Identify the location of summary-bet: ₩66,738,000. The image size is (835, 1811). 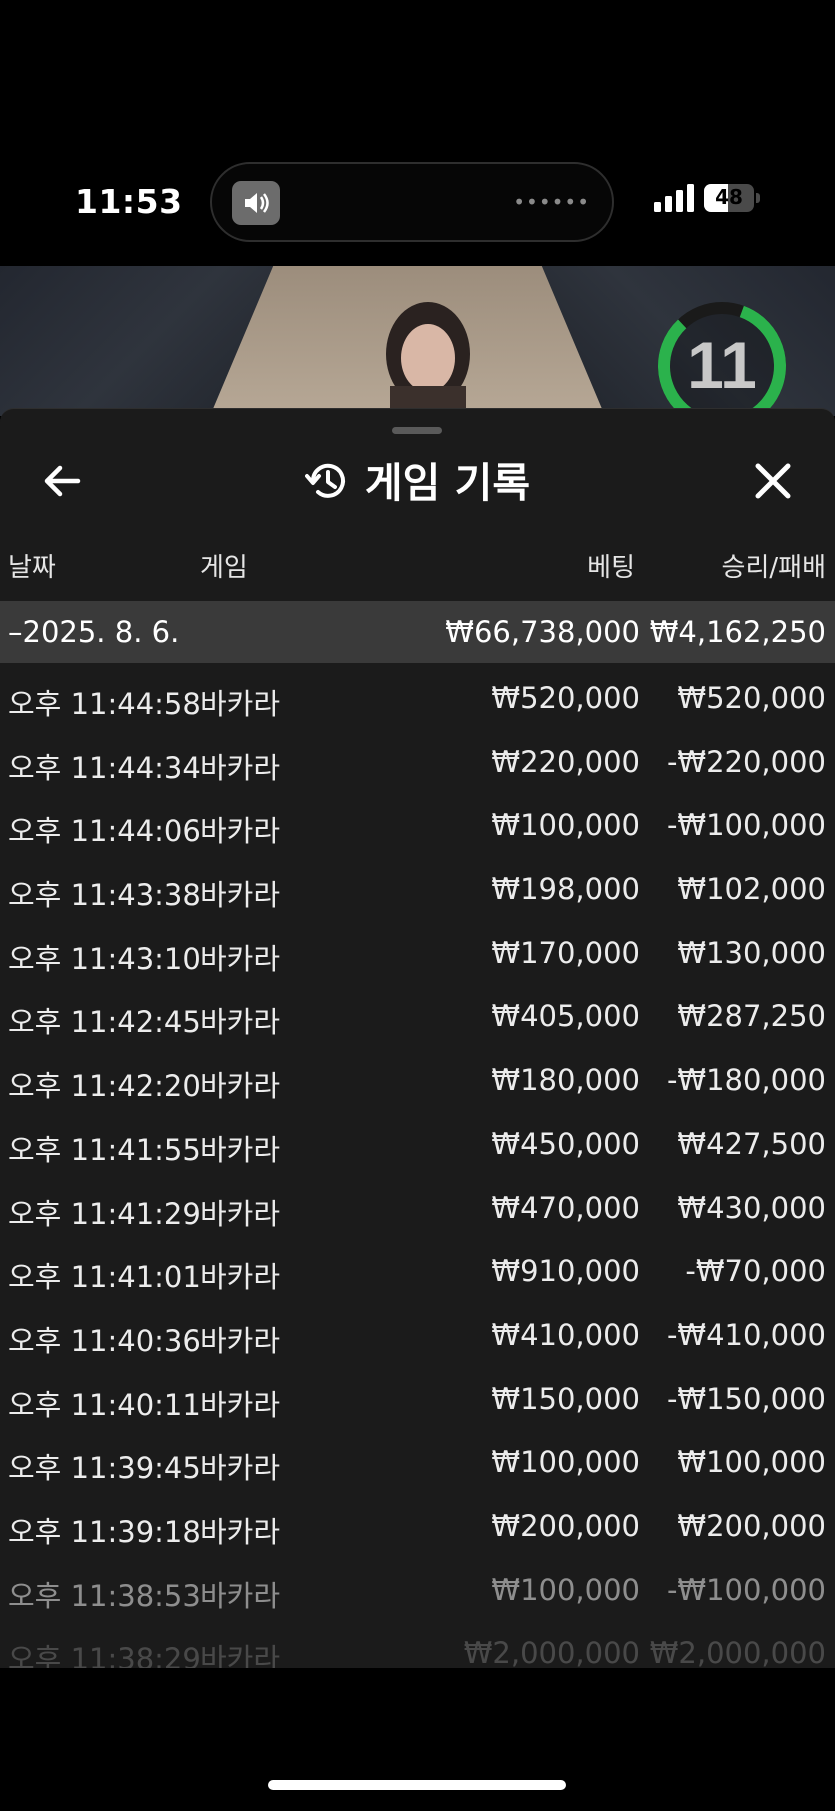
(542, 632).